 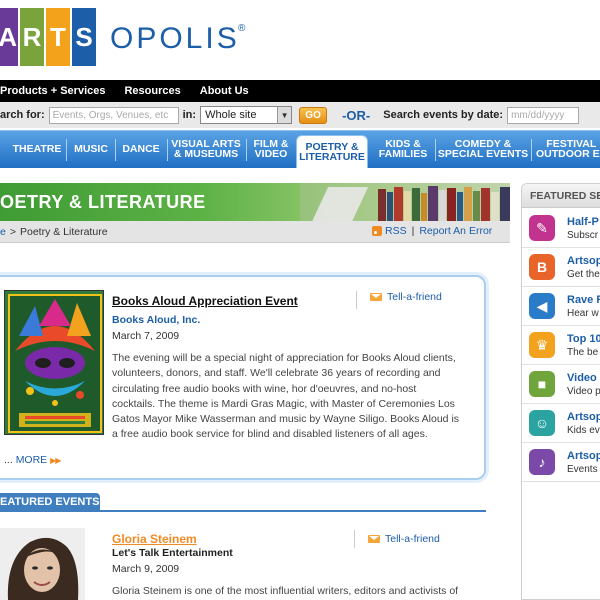 I want to click on featured-events-heading: EATURED EVENTS, so click(x=50, y=502).